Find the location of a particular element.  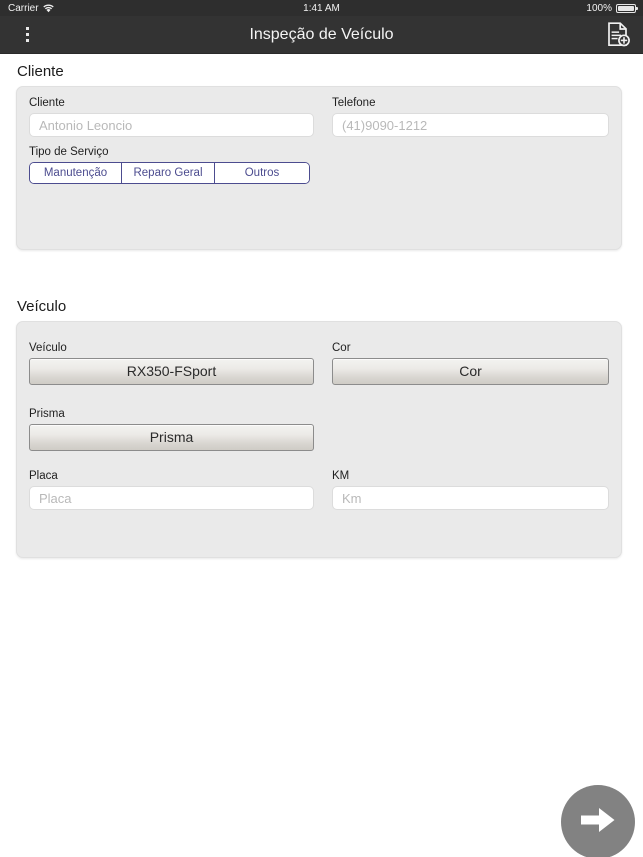

section-title-veiculo: Veículo is located at coordinates (42, 306).